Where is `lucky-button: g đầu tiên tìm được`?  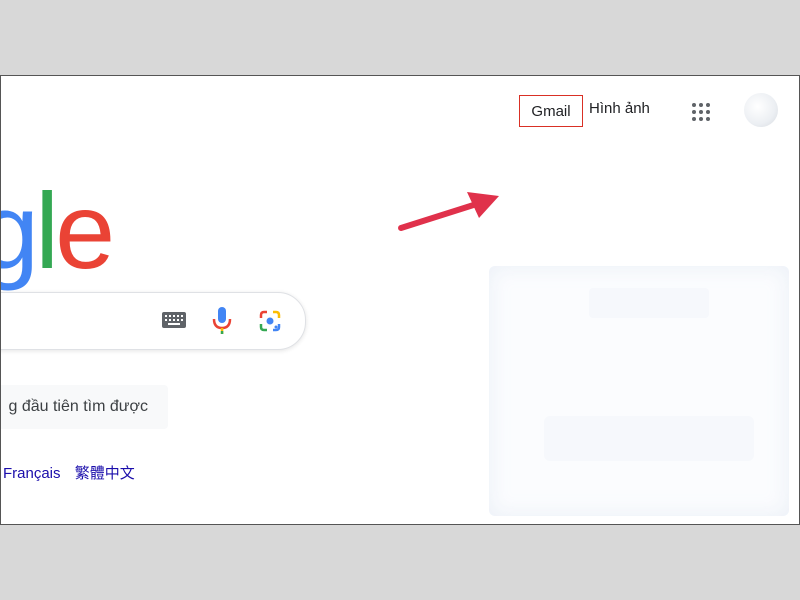
lucky-button: g đầu tiên tìm được is located at coordinates (84, 407).